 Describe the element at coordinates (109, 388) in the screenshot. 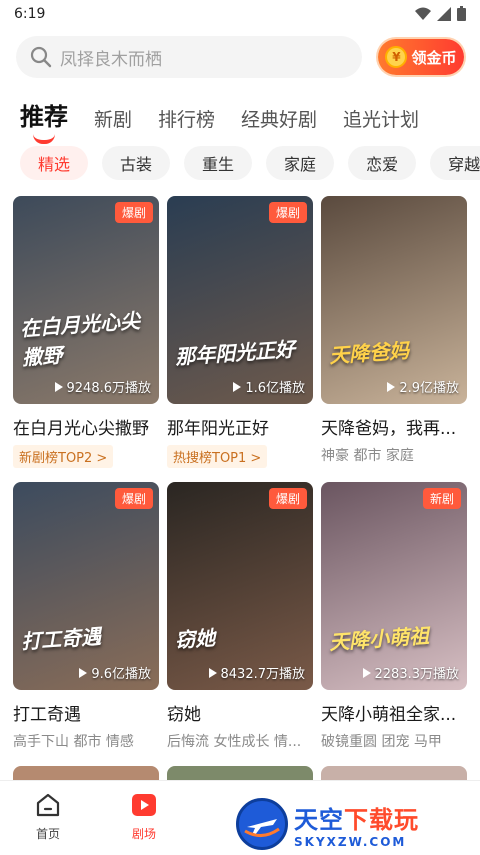

I see `play-count-text: 9248.6万播放` at that location.